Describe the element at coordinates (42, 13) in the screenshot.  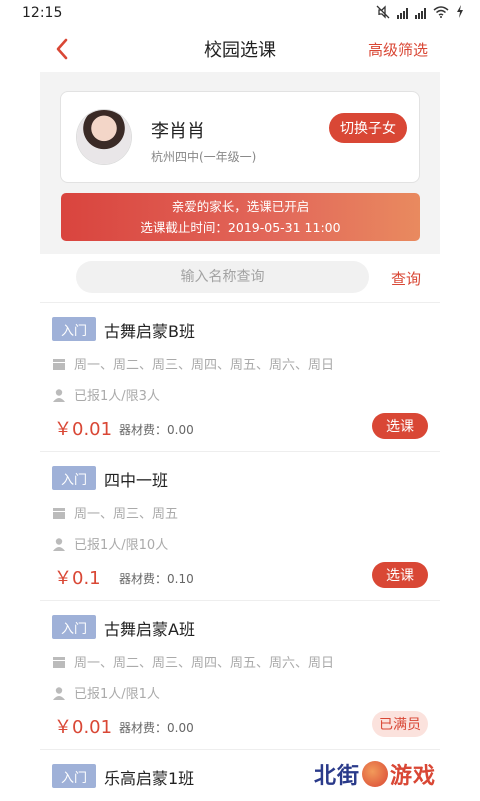
I see `status-time: 12:15` at that location.